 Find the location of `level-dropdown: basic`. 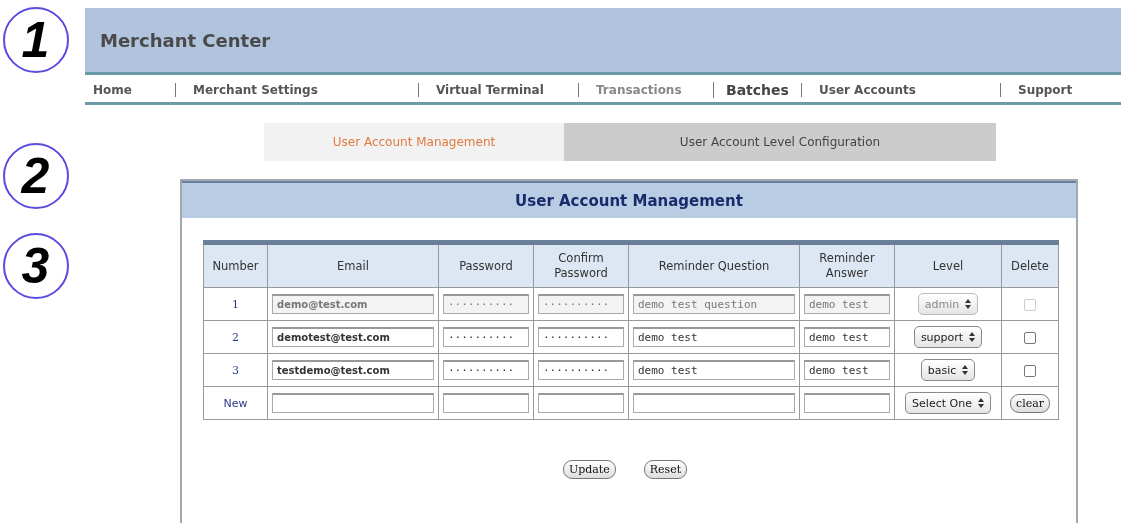

level-dropdown: basic is located at coordinates (948, 370).